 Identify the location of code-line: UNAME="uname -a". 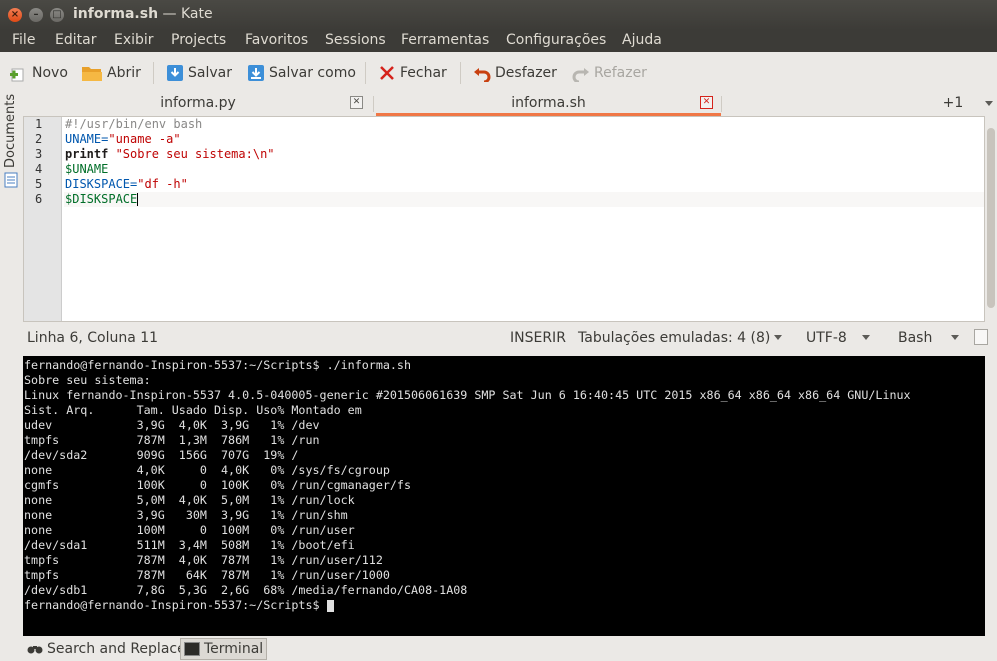
(123, 139).